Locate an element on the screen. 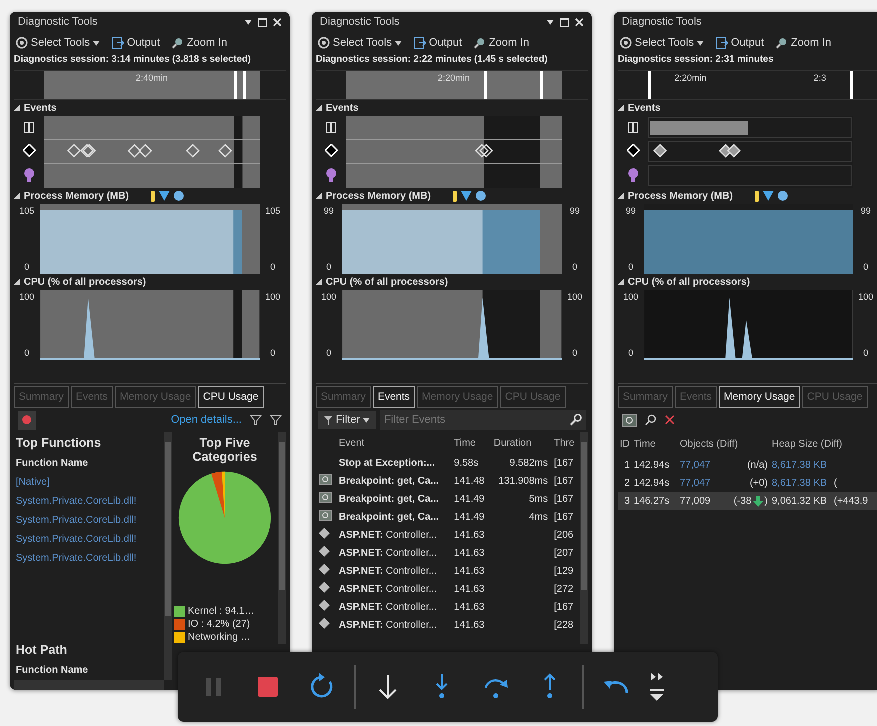 This screenshot has height=726, width=877. toolbar-options-button is located at coordinates (657, 687).